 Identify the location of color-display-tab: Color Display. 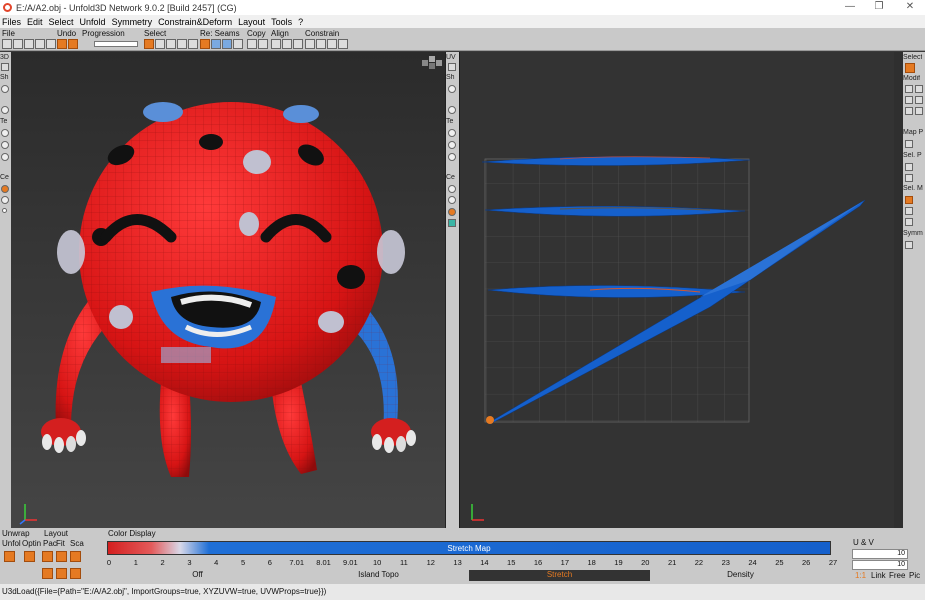
(132, 533).